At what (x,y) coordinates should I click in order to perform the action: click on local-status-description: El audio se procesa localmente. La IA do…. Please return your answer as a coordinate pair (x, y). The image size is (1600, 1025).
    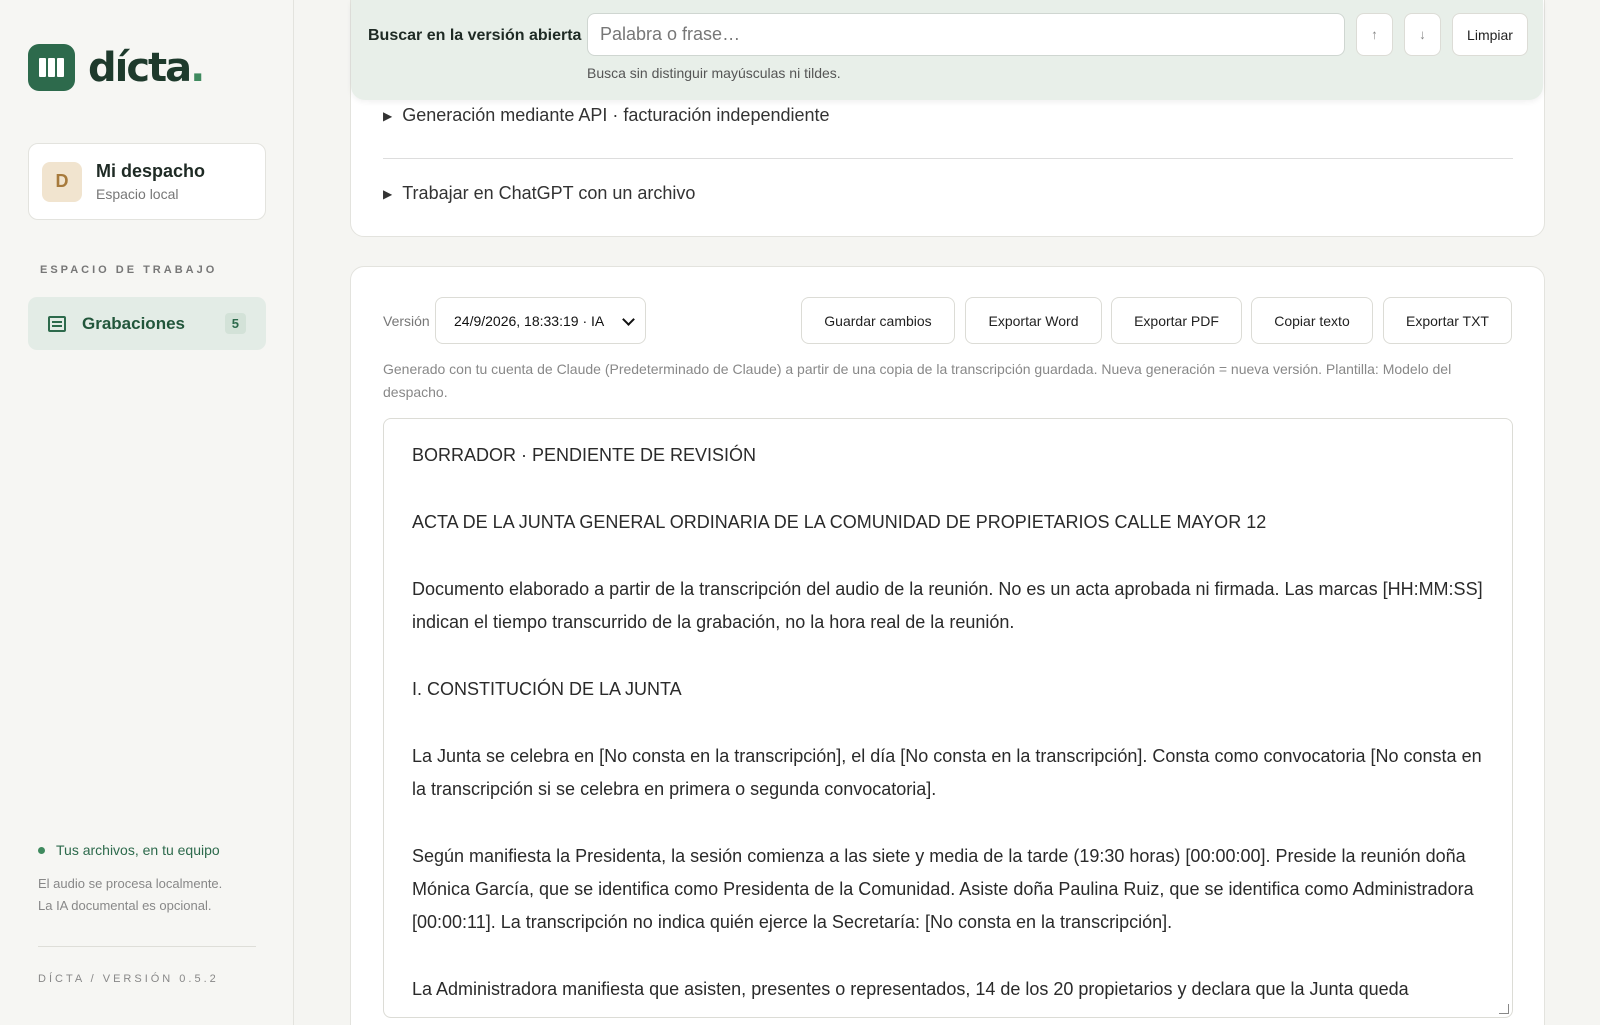
    Looking at the image, I should click on (130, 895).